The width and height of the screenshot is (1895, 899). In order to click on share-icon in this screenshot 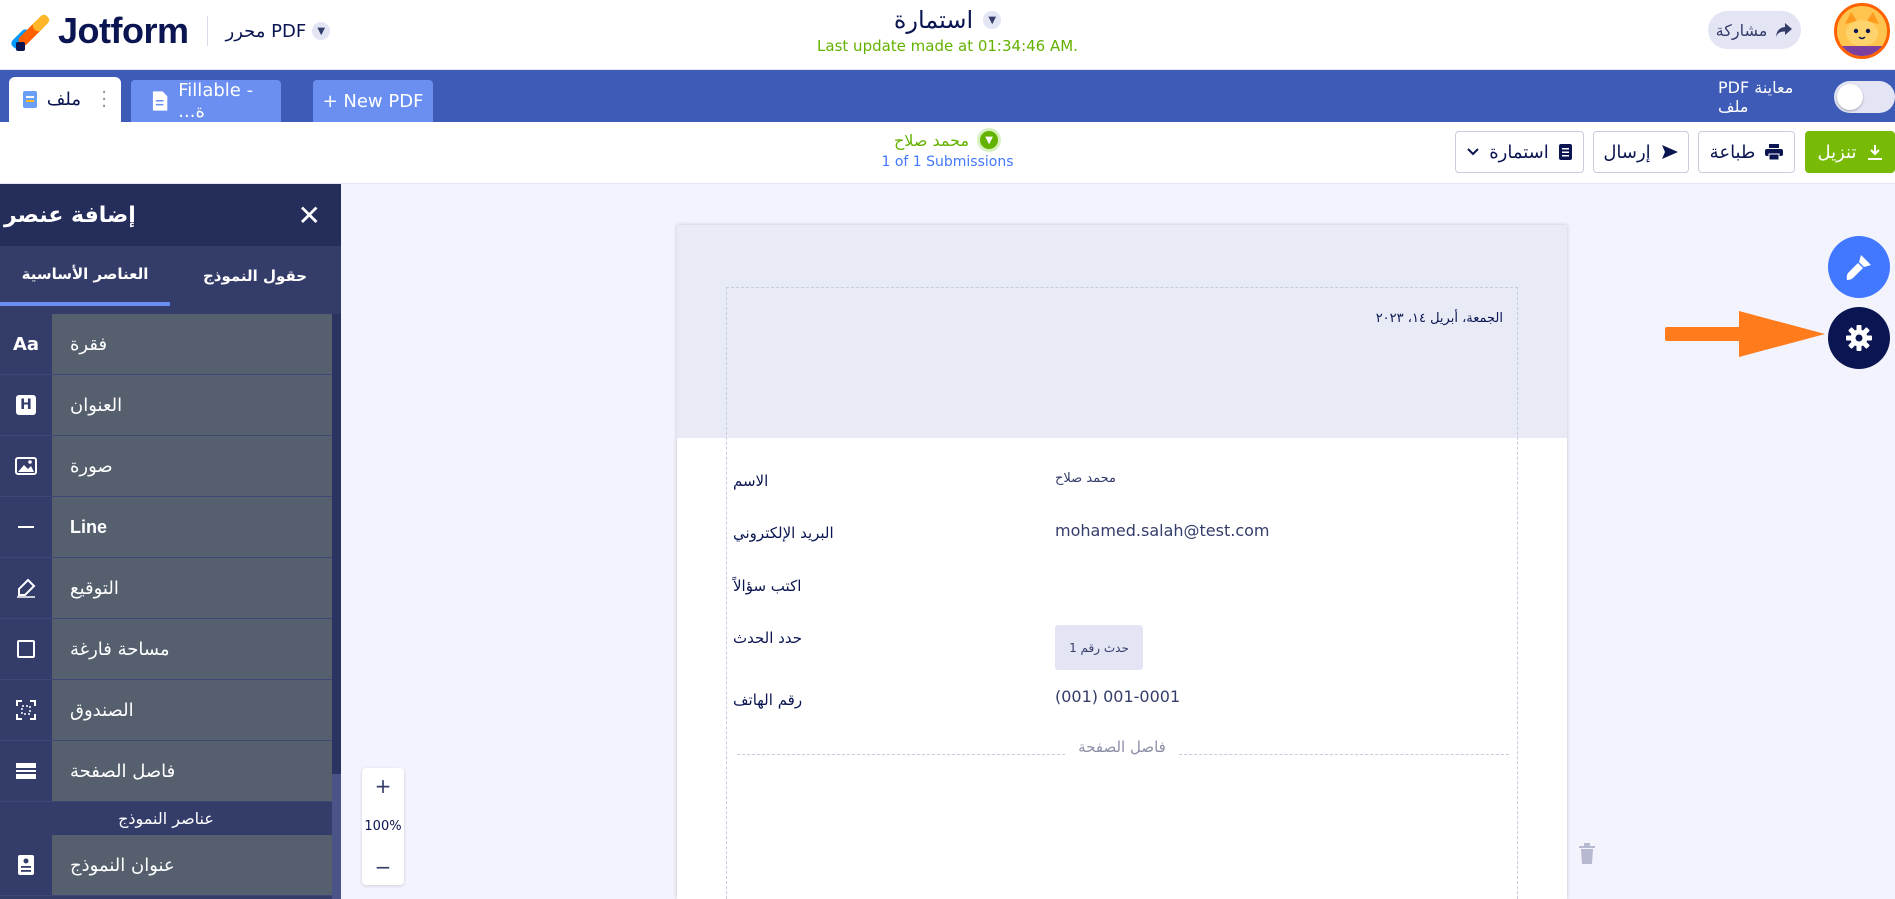, I will do `click(1784, 30)`.